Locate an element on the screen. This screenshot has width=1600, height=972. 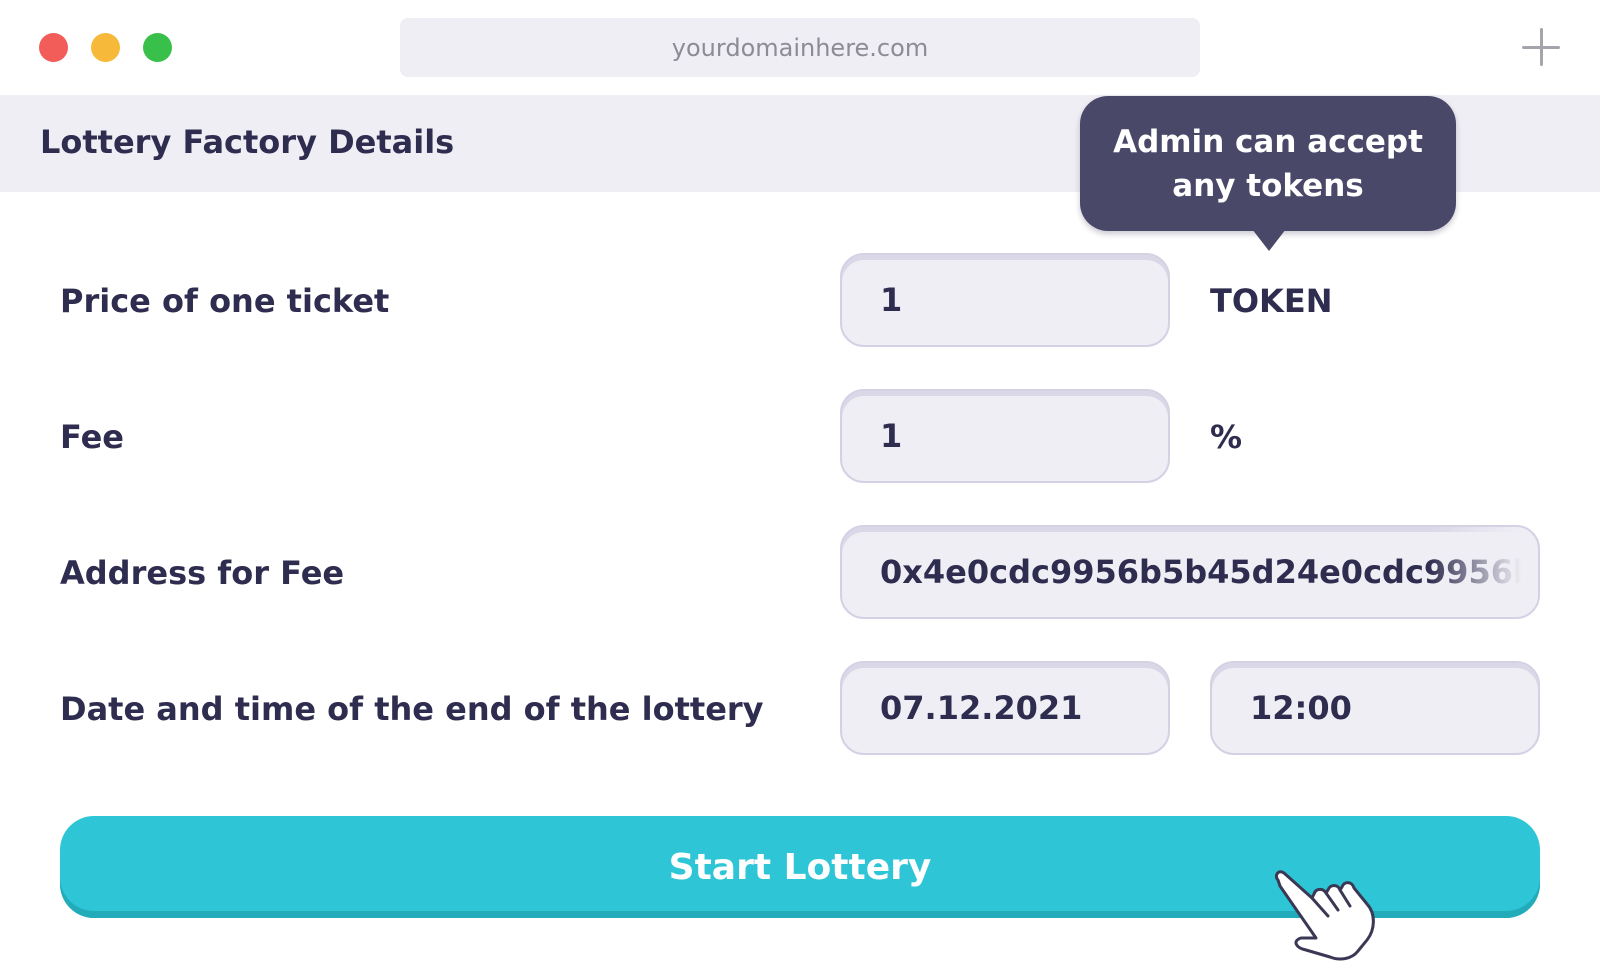
end-time-value: 12:00 is located at coordinates (1301, 708).